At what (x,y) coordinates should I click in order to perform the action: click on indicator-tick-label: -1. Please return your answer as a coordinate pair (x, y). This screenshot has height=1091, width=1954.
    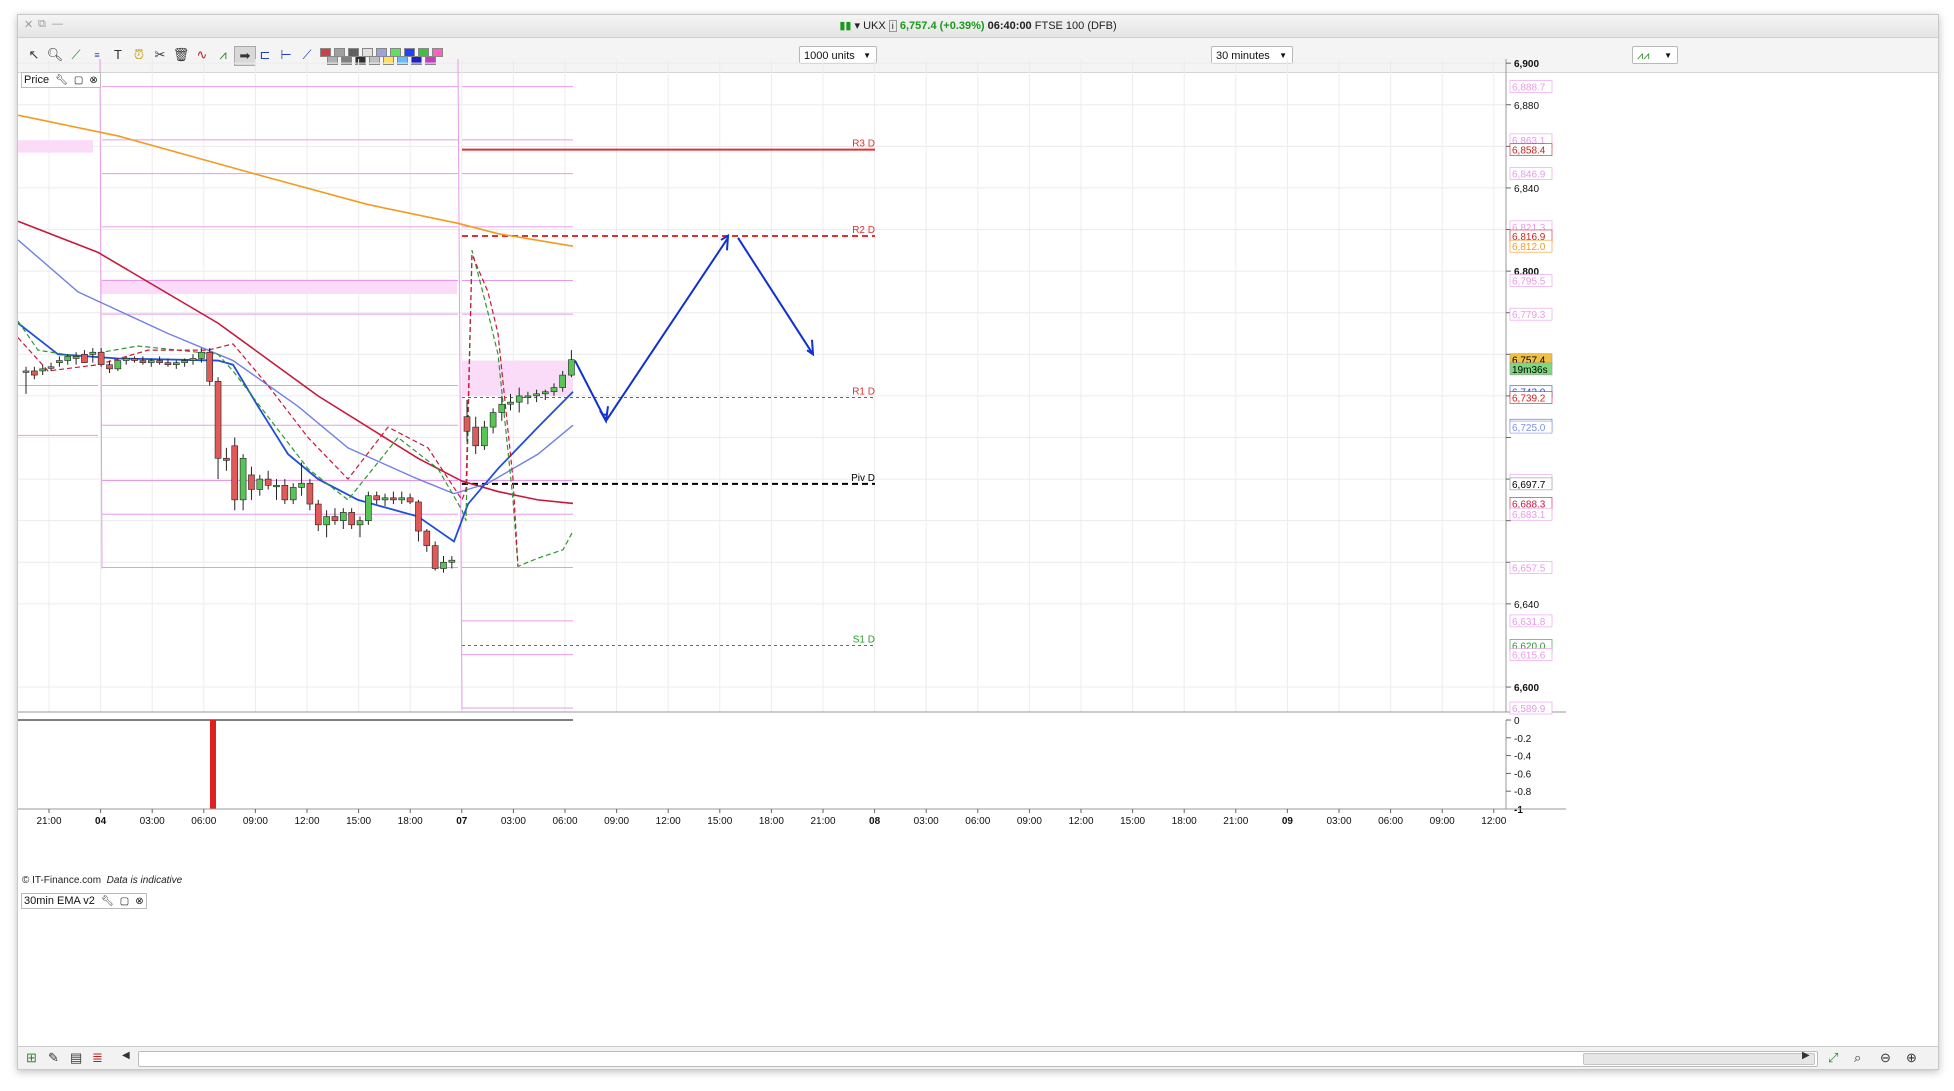
    Looking at the image, I should click on (1518, 810).